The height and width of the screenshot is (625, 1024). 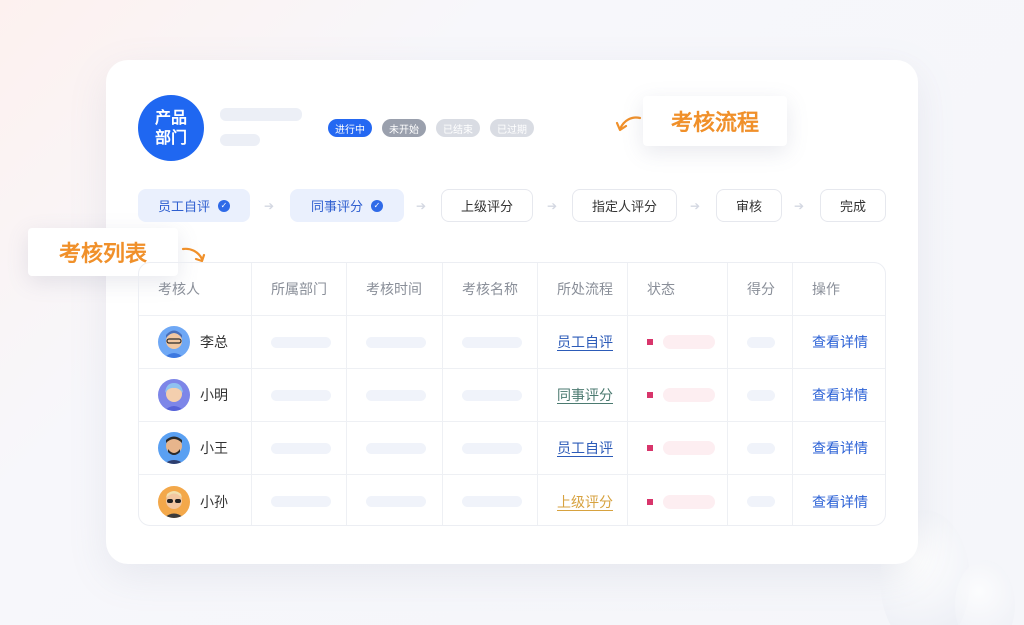 I want to click on column-header-name: 考核名称, so click(x=490, y=289).